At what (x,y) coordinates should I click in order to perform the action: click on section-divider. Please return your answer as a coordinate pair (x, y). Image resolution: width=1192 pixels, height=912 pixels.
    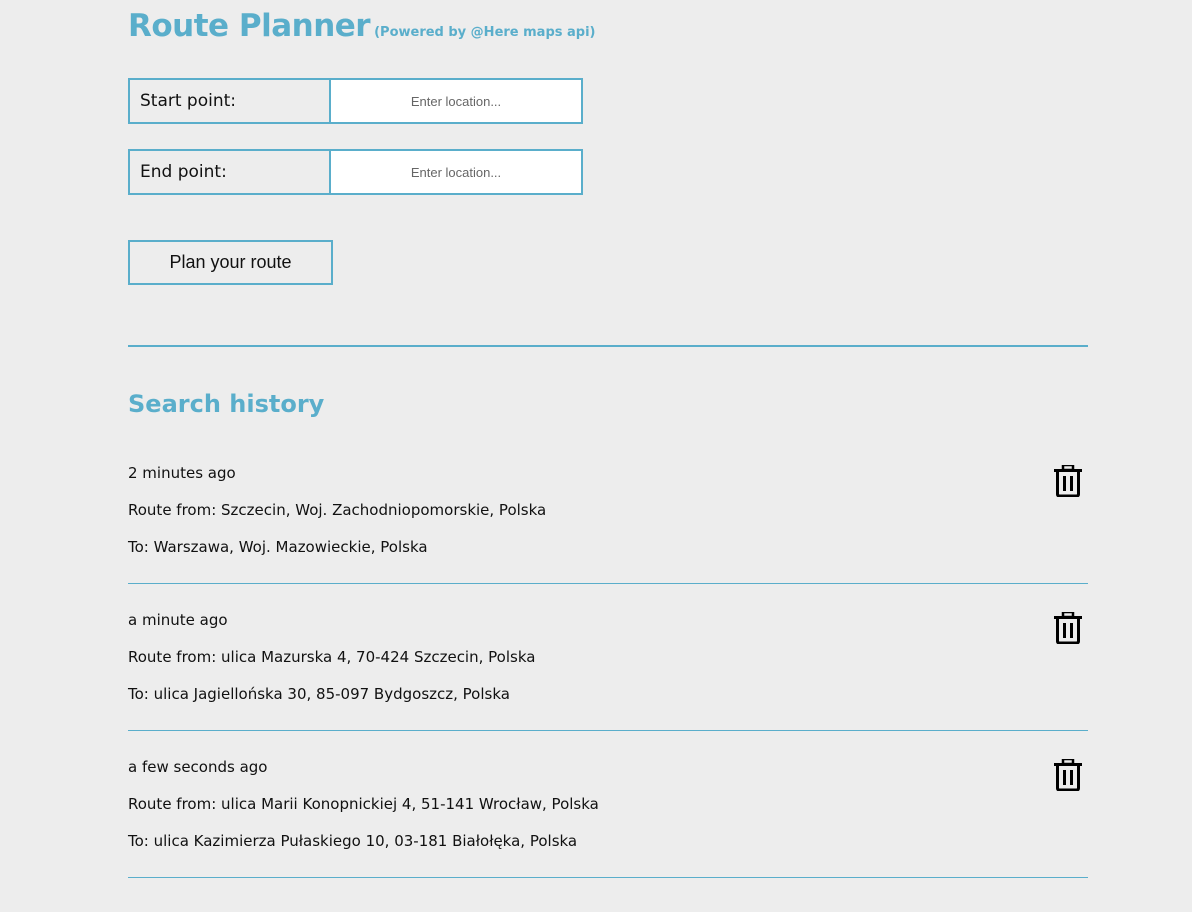
    Looking at the image, I should click on (608, 346).